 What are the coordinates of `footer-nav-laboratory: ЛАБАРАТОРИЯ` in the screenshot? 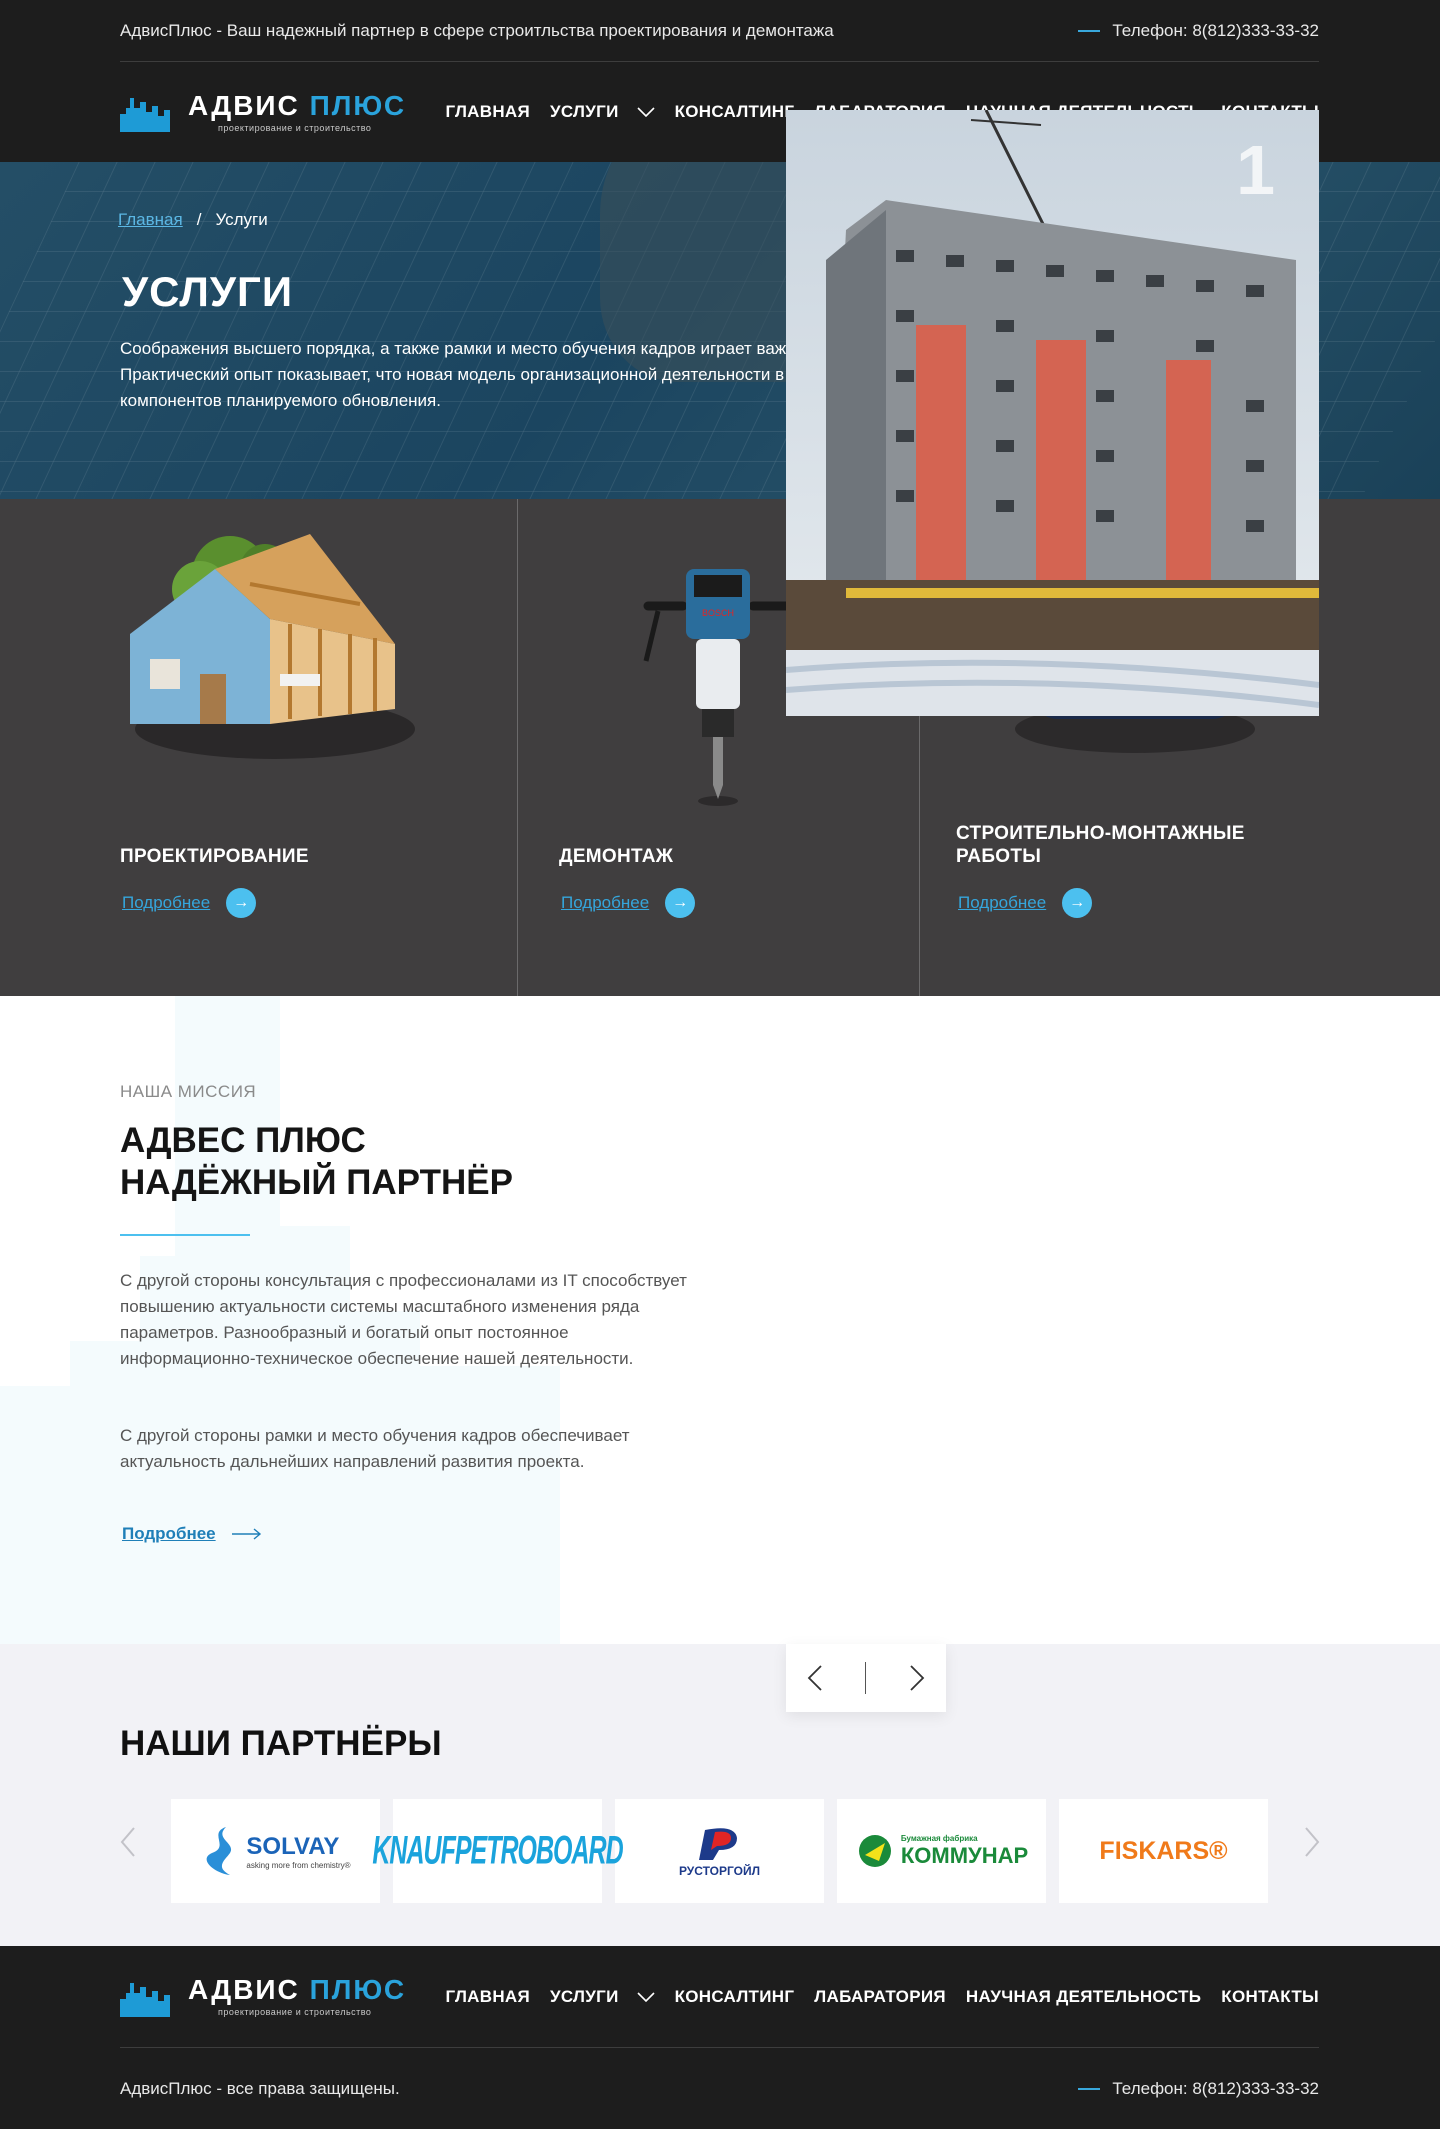 It's located at (880, 1997).